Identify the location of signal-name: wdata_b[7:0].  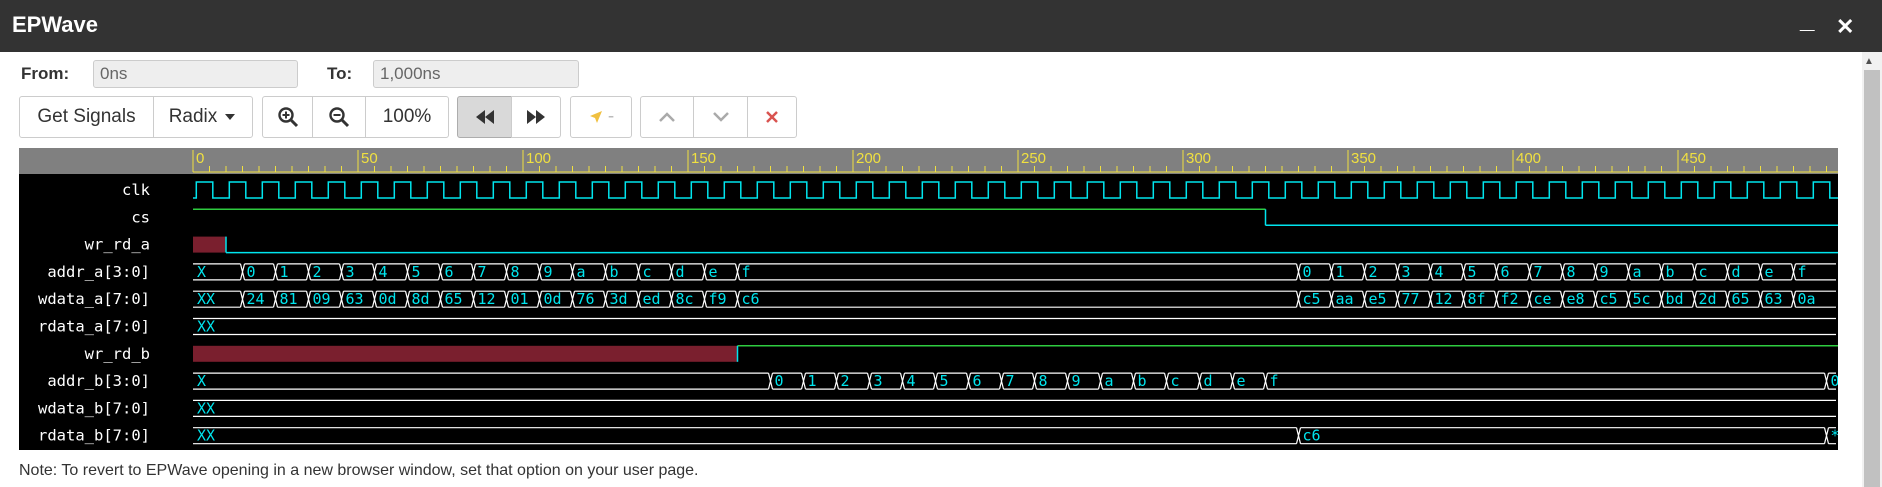
(94, 408).